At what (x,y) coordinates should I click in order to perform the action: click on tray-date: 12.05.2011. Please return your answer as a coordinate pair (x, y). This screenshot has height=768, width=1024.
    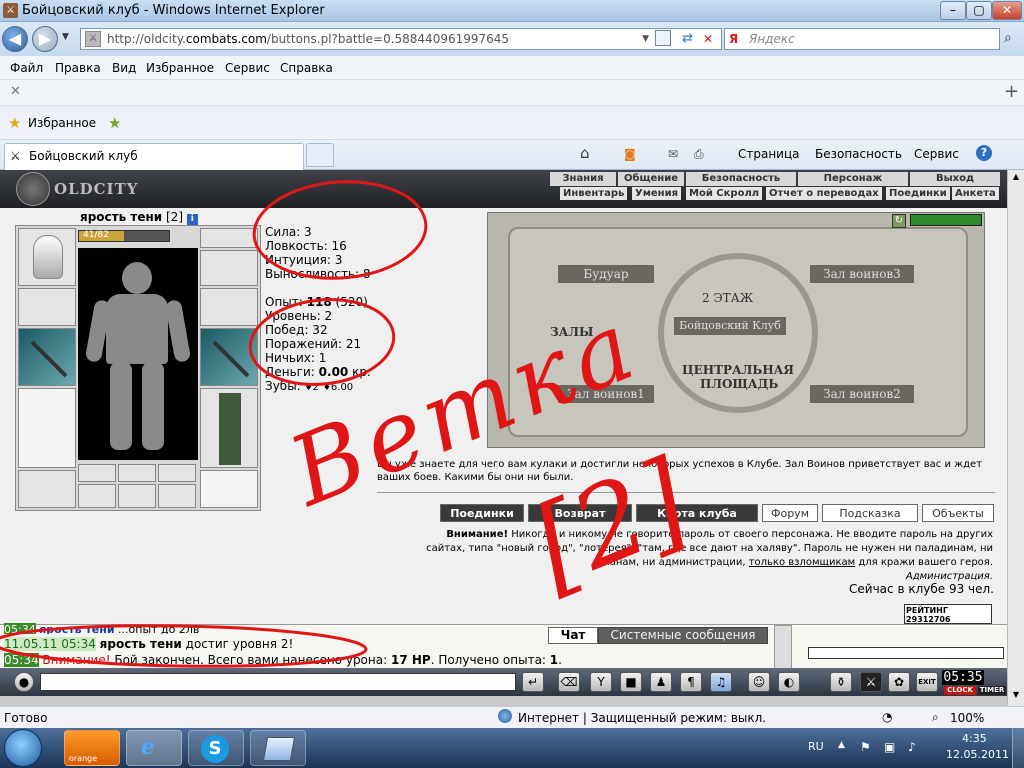
    Looking at the image, I should click on (977, 754).